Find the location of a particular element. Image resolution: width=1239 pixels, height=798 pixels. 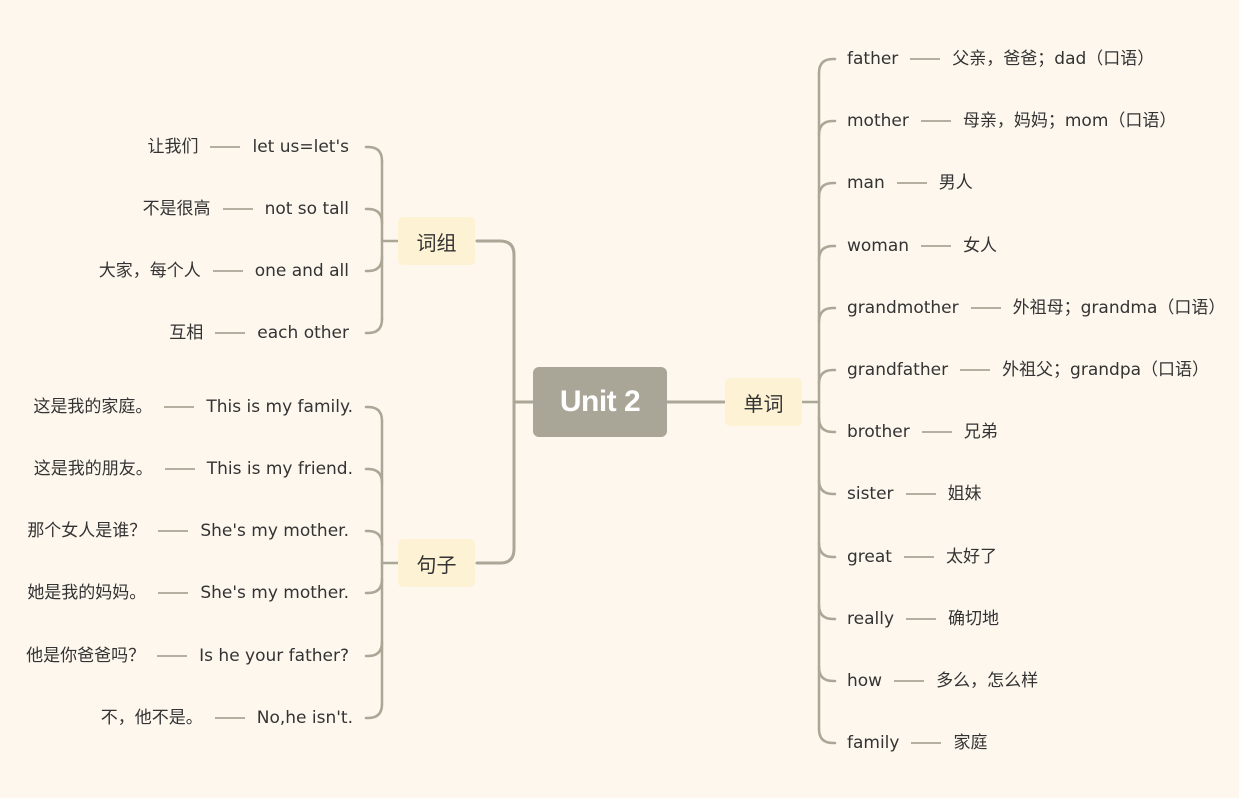

phrase-item: 互相 each other is located at coordinates (259, 333).